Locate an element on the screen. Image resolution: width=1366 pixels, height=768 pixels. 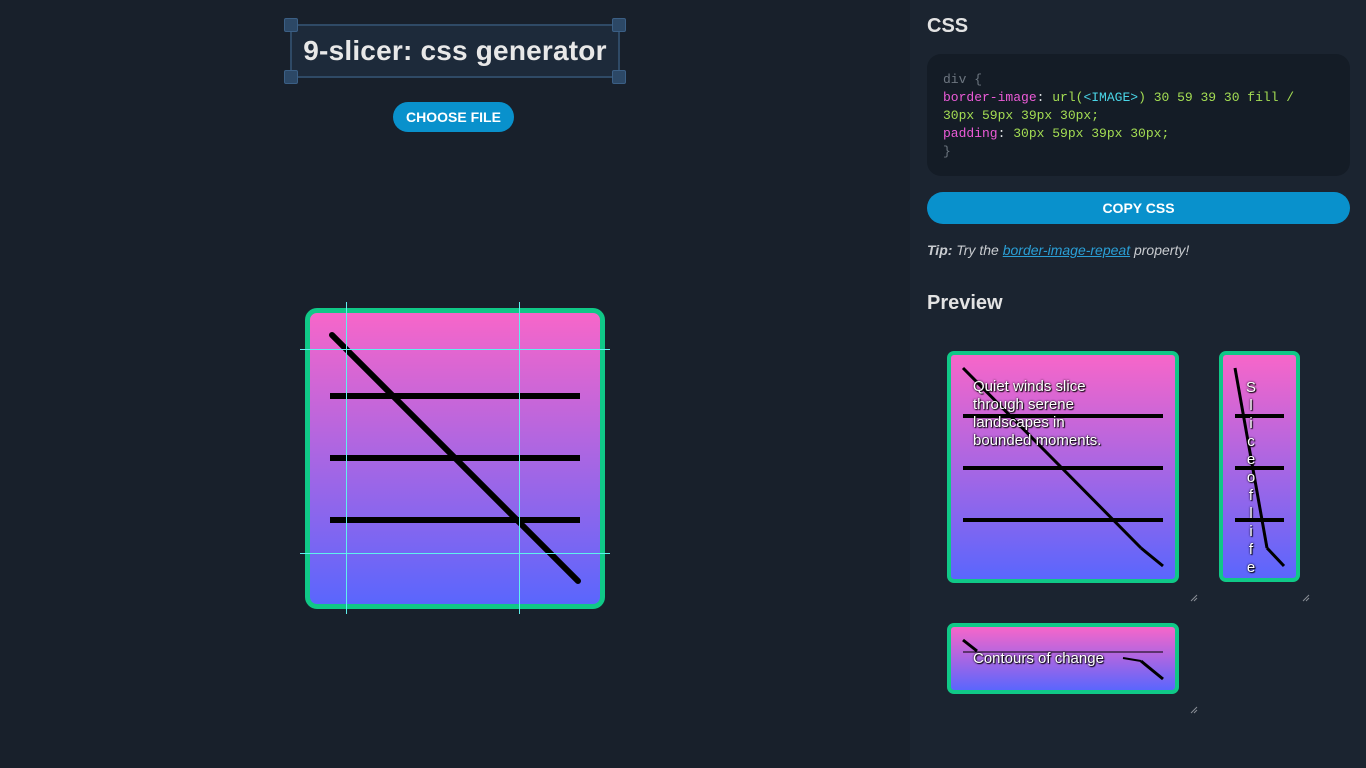
slice-guide-left is located at coordinates (346, 458).